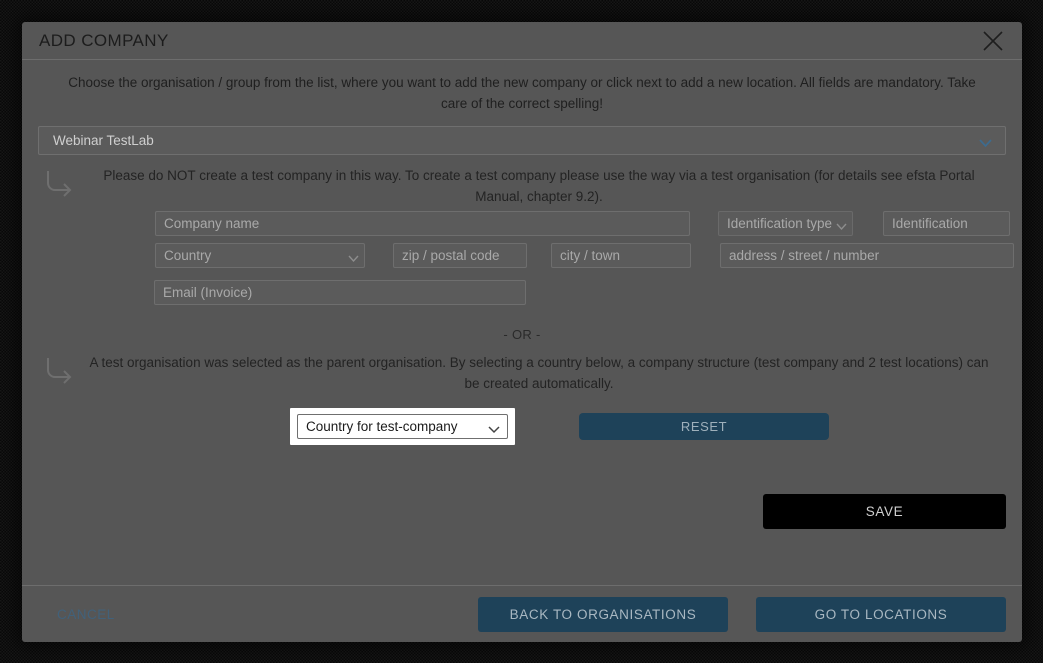 Image resolution: width=1043 pixels, height=663 pixels. I want to click on country-select-value: Country, so click(188, 255).